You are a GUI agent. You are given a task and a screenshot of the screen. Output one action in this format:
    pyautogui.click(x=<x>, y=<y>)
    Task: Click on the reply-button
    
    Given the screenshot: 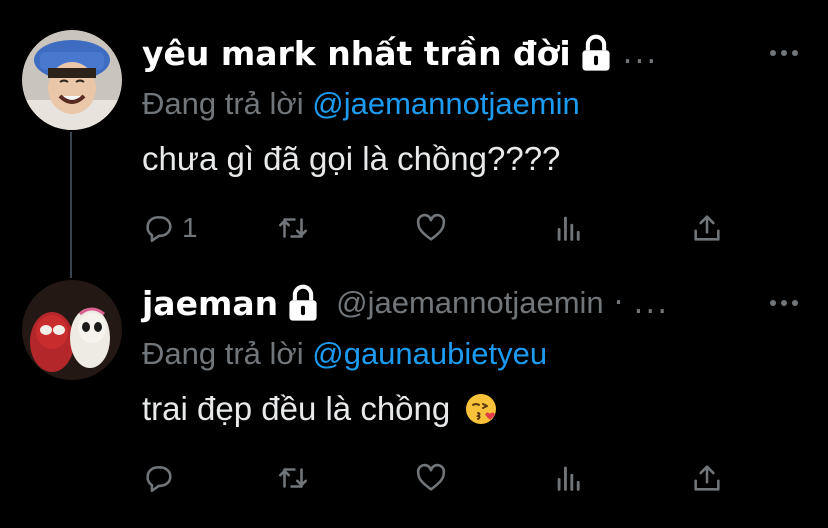 What is the action you would take?
    pyautogui.click(x=162, y=478)
    